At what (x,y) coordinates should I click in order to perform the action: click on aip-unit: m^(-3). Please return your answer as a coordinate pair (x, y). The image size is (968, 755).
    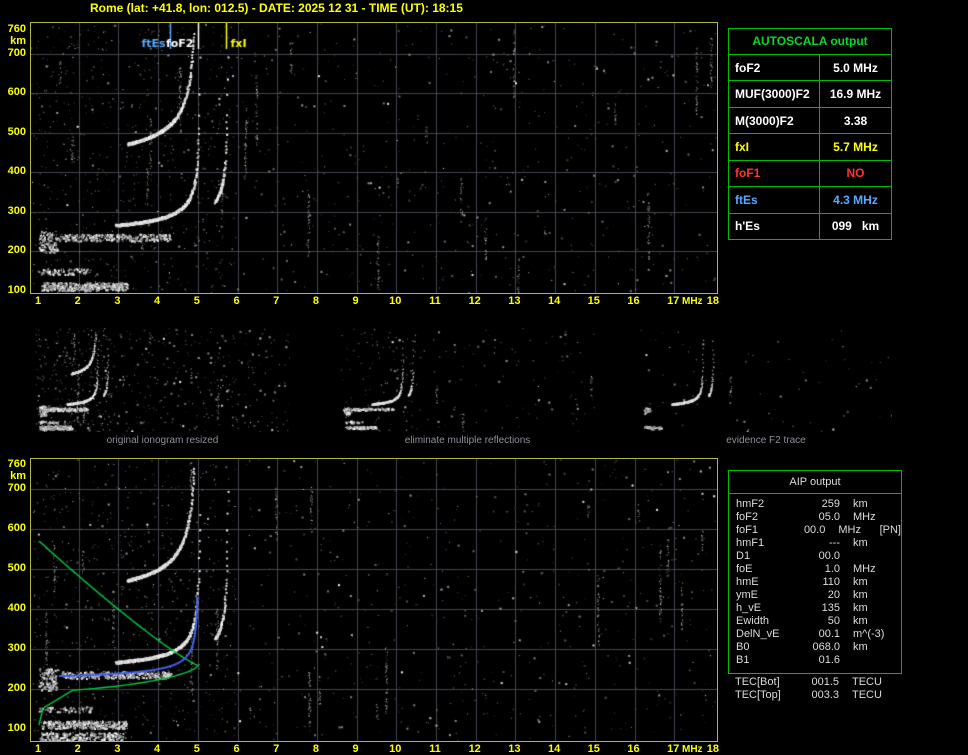
    Looking at the image, I should click on (869, 634).